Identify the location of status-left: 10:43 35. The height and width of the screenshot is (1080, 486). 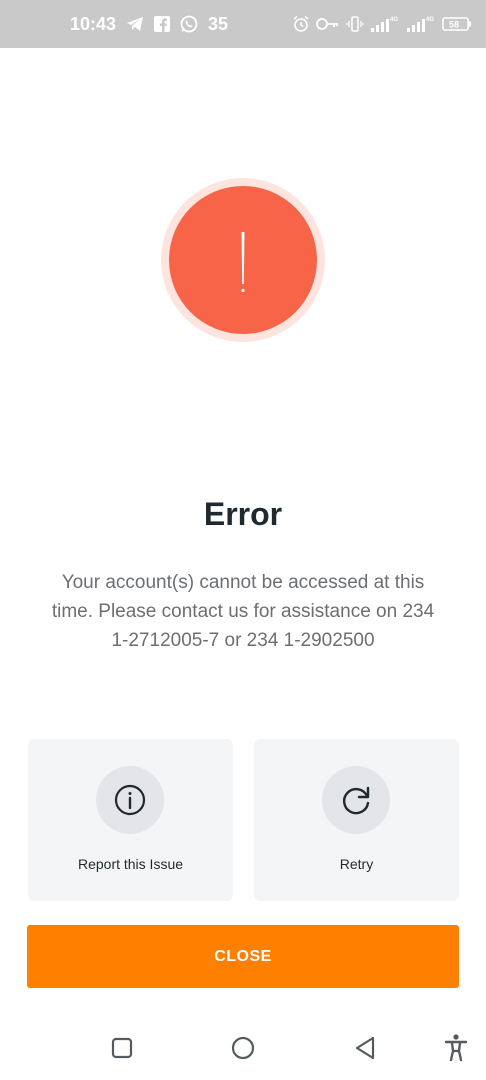
(149, 24).